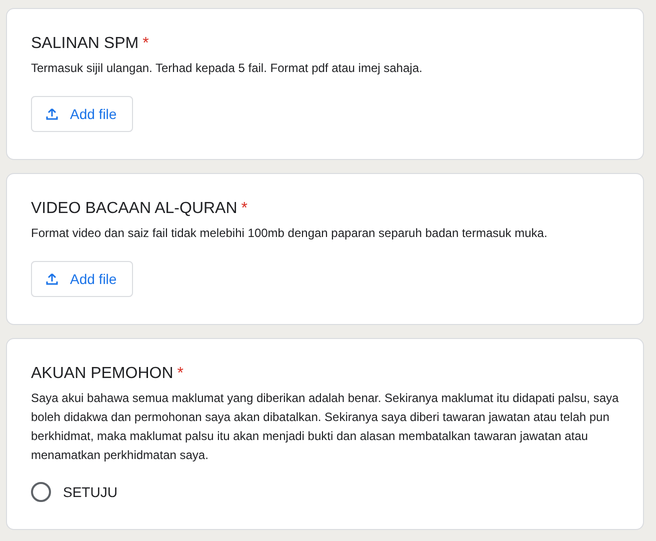 The width and height of the screenshot is (656, 541). I want to click on question-title: VIDEO BACAAN AL-QURAN, so click(134, 209).